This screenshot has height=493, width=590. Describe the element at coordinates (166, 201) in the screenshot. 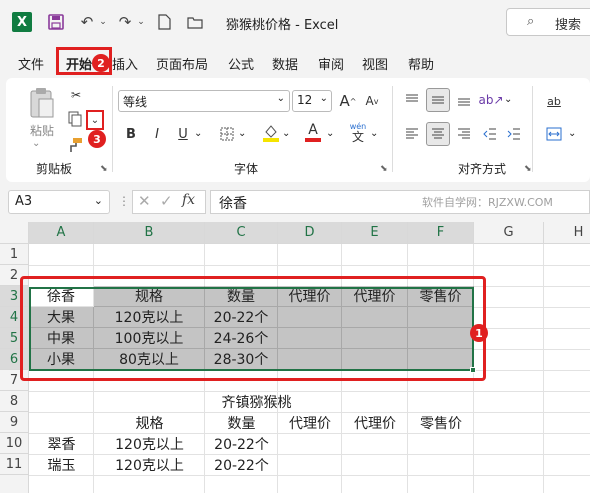

I see `enter-check-icon: ✓` at that location.